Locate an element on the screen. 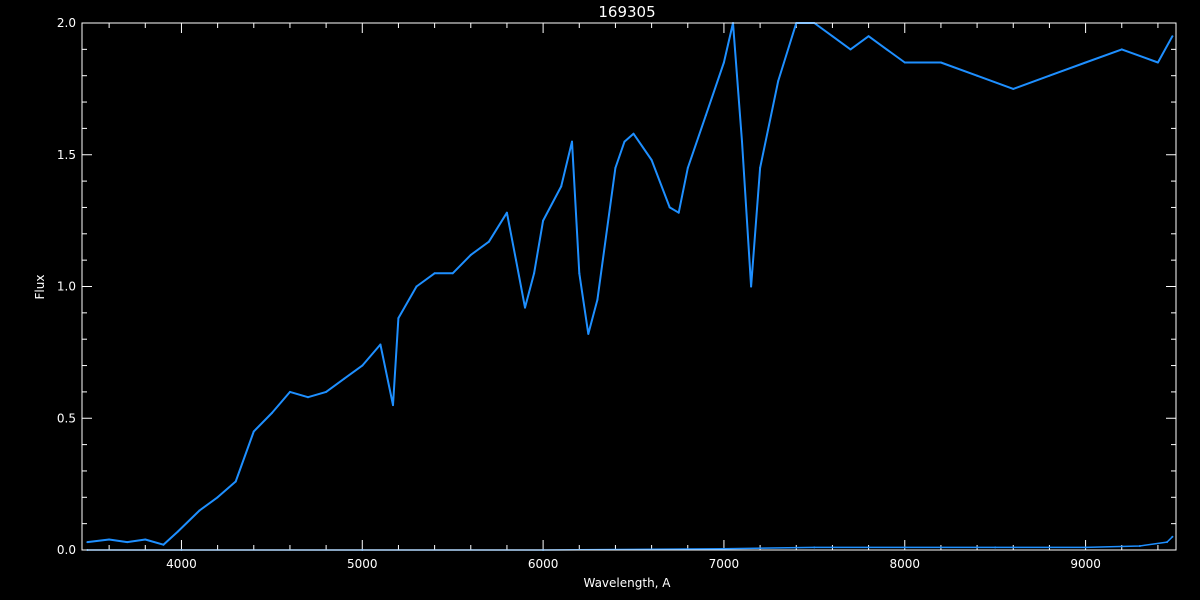  x-tick-label: 9000 is located at coordinates (1085, 564).